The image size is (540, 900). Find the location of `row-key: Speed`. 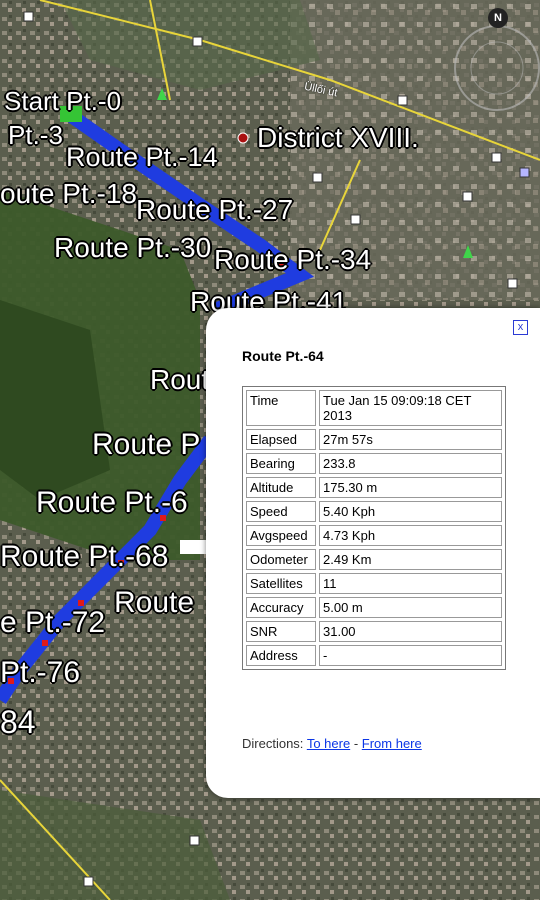

row-key: Speed is located at coordinates (281, 511).